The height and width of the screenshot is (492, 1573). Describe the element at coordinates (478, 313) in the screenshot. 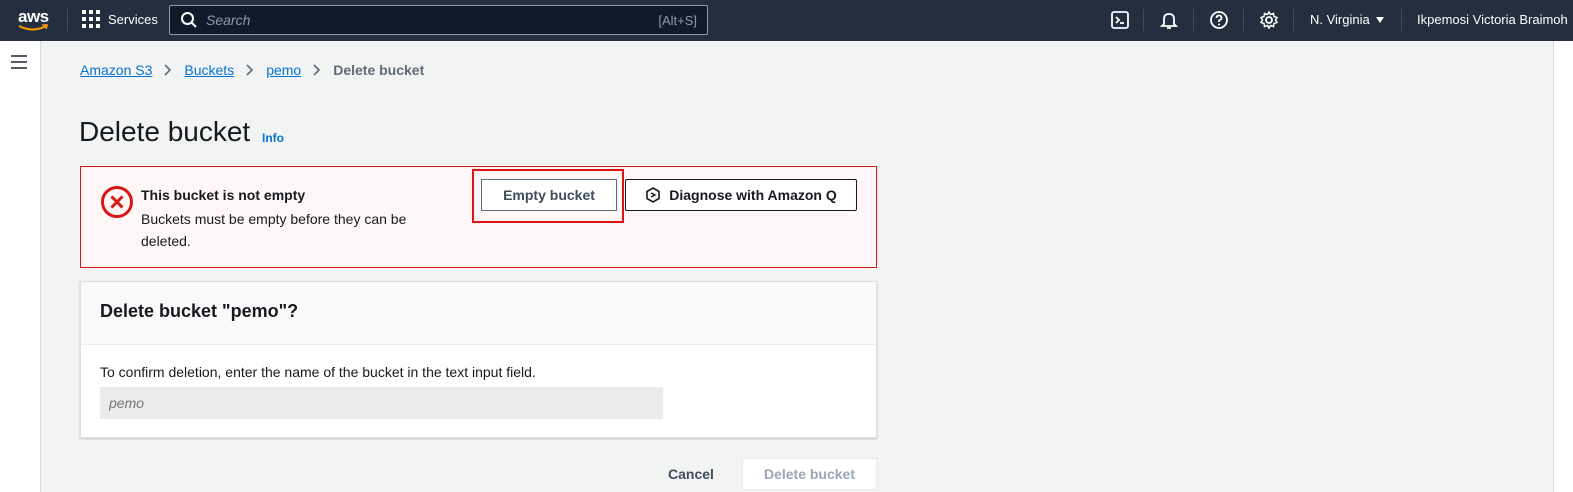

I see `panel-header: Delete bucket "pemo"?` at that location.